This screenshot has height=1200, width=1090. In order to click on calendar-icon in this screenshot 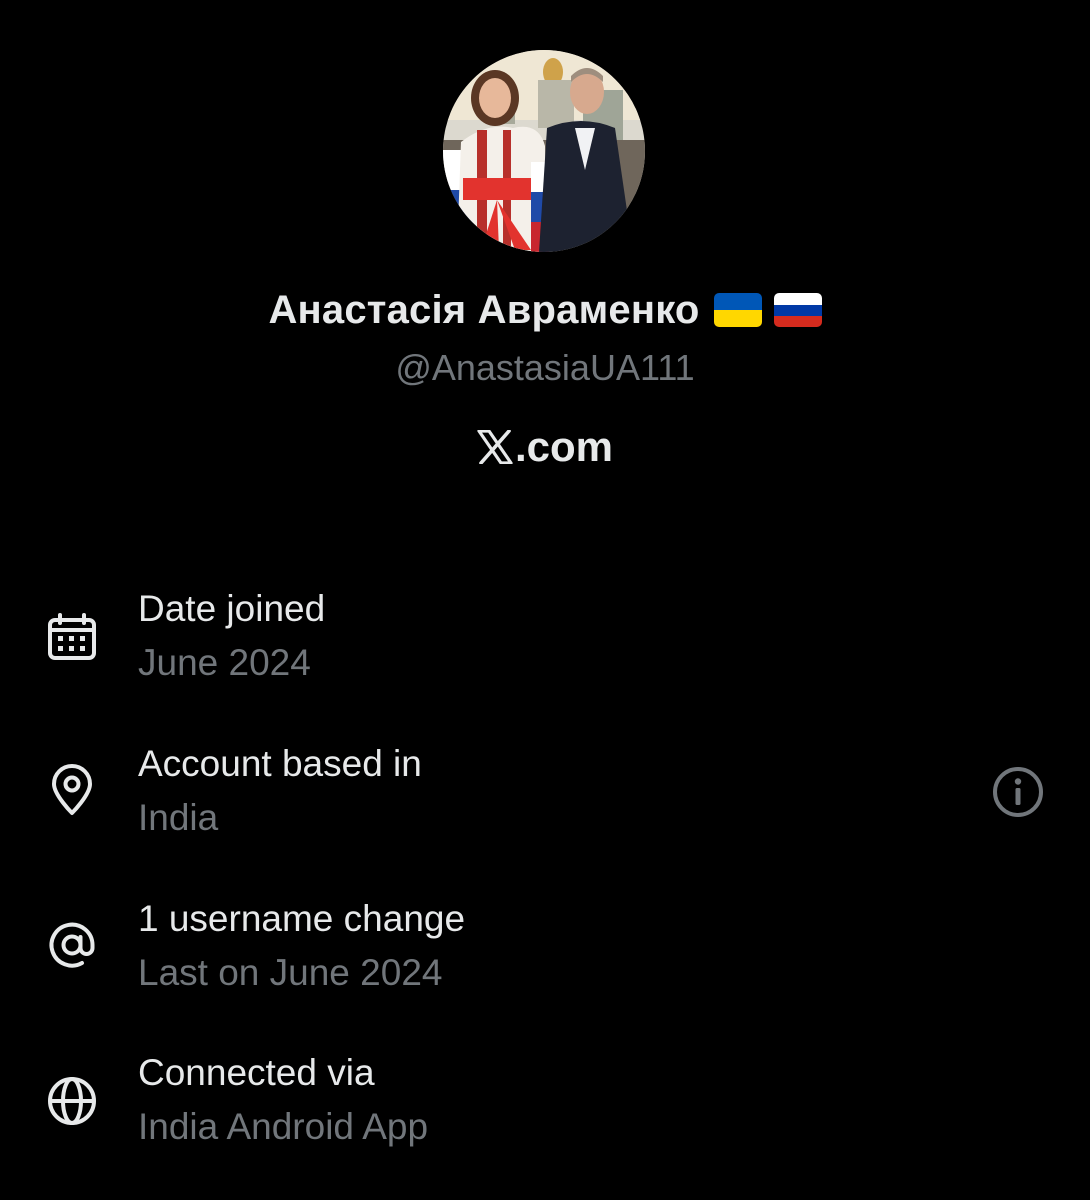, I will do `click(72, 636)`.